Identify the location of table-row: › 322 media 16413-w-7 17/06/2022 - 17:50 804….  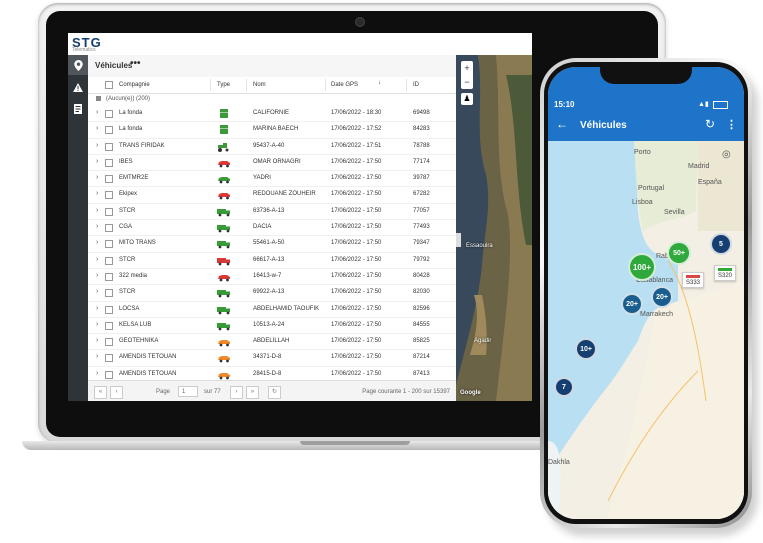
(272, 277).